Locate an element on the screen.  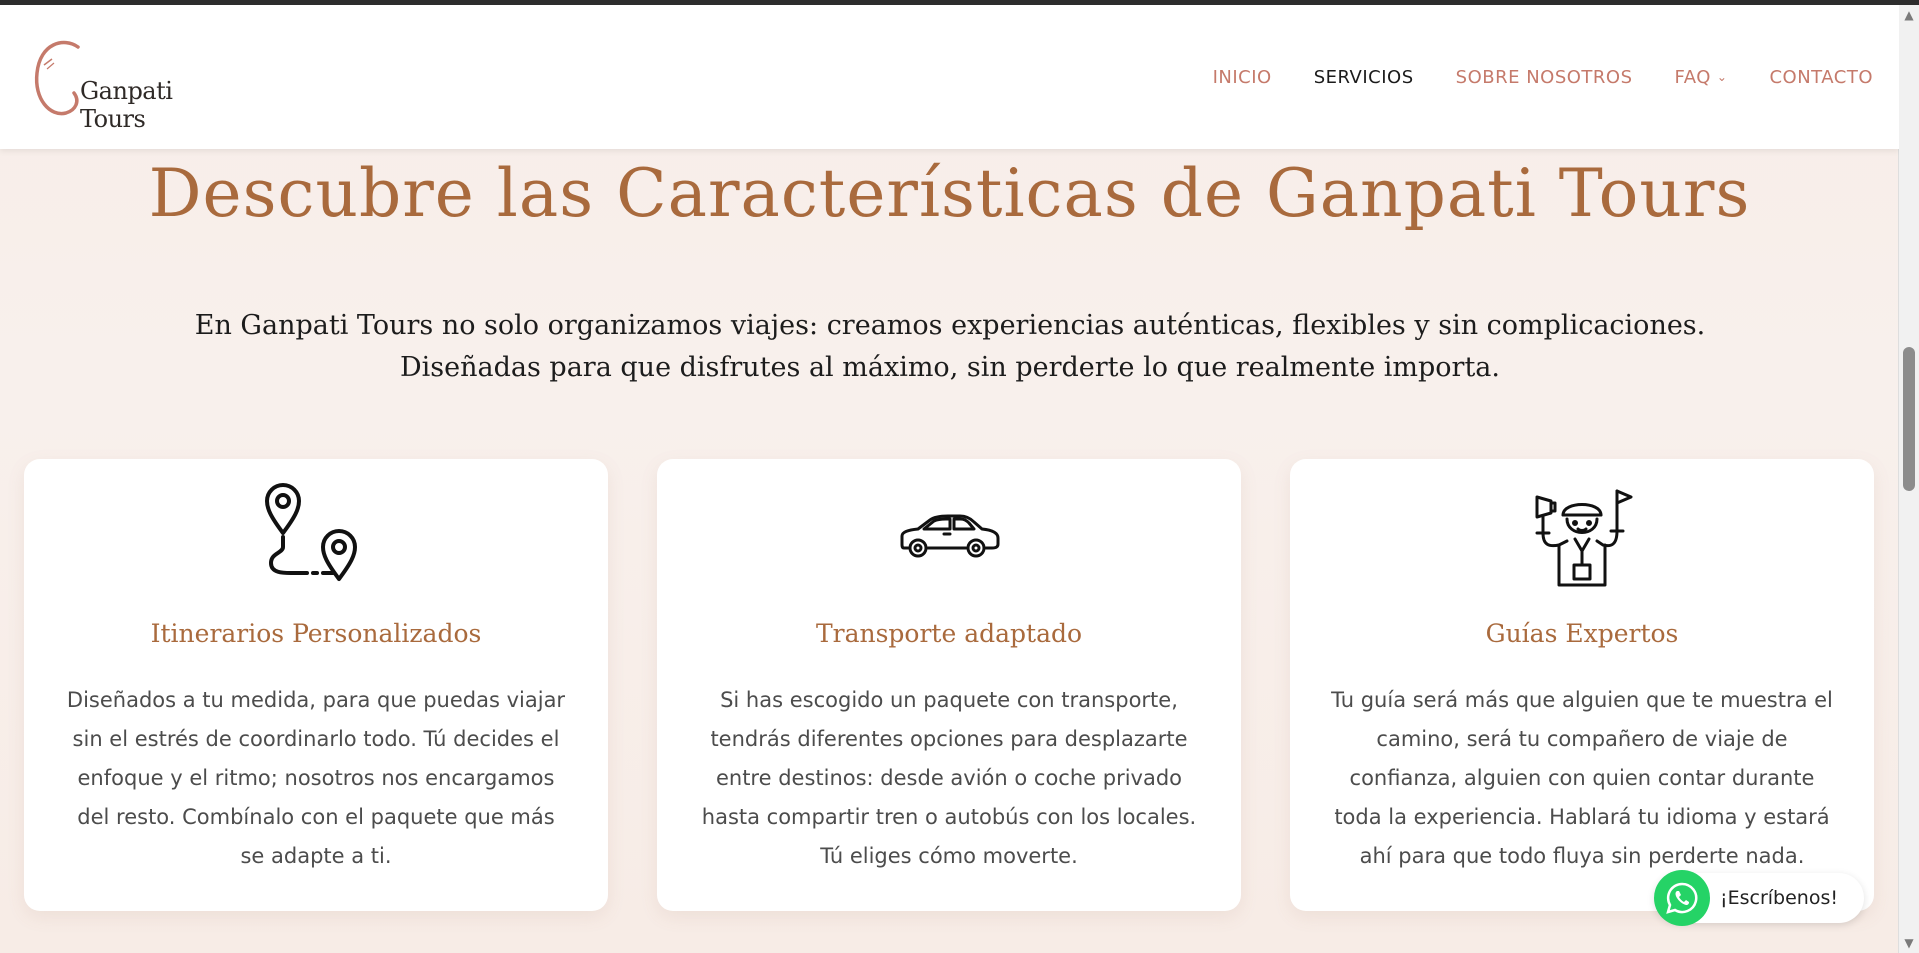
nav-item-inicio: INICIO is located at coordinates (1242, 77).